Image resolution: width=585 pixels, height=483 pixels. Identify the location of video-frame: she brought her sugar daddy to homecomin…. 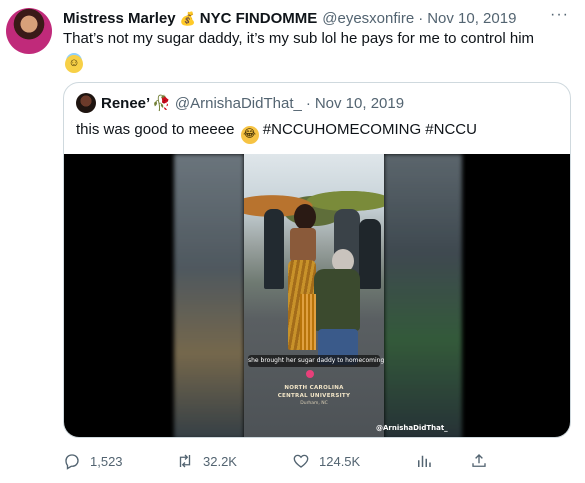
(314, 295).